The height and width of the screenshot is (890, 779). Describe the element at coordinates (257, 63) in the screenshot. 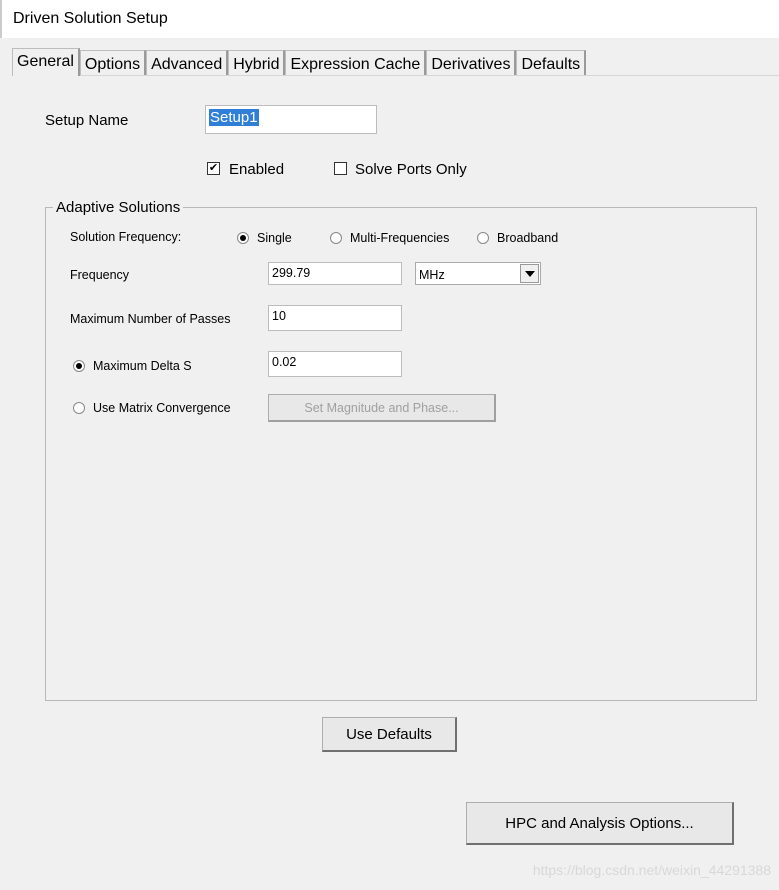

I see `tab-hybrid: Hybrid` at that location.